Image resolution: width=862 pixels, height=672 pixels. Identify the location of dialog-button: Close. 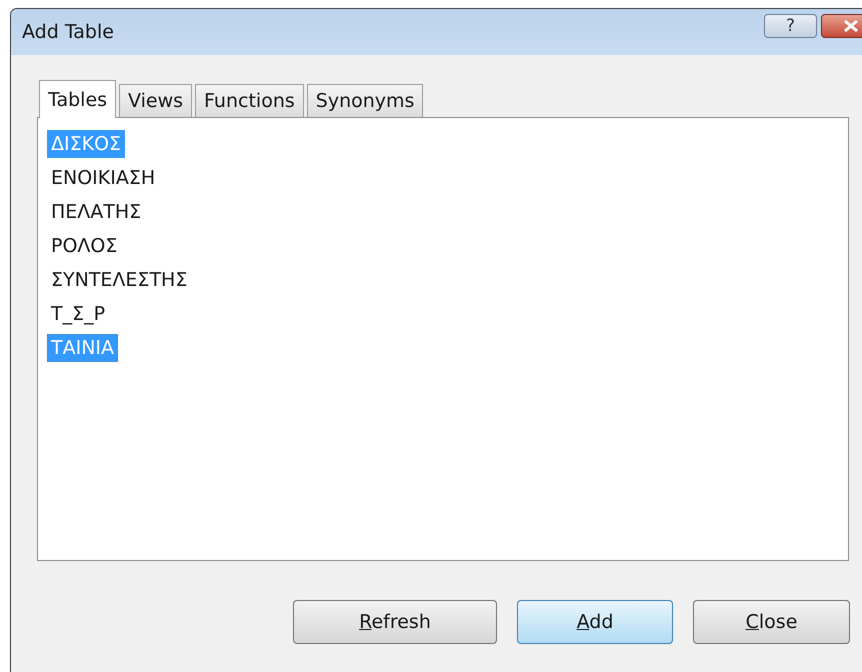
(771, 622).